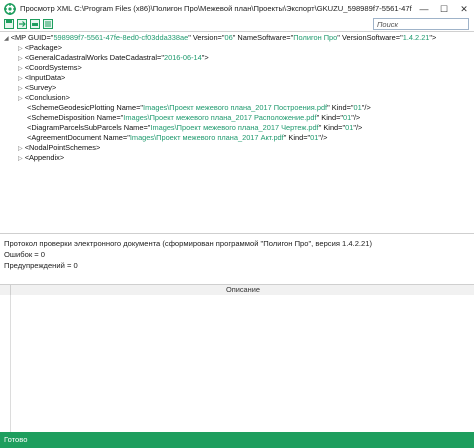 This screenshot has width=474, height=448. I want to click on toolbar: Поиск, so click(237, 25).